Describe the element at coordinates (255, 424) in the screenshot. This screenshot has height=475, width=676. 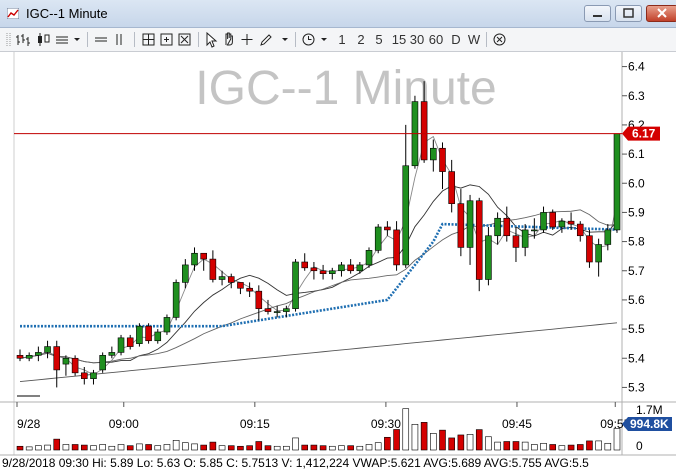
I see `time-axis-label: 09:15` at that location.